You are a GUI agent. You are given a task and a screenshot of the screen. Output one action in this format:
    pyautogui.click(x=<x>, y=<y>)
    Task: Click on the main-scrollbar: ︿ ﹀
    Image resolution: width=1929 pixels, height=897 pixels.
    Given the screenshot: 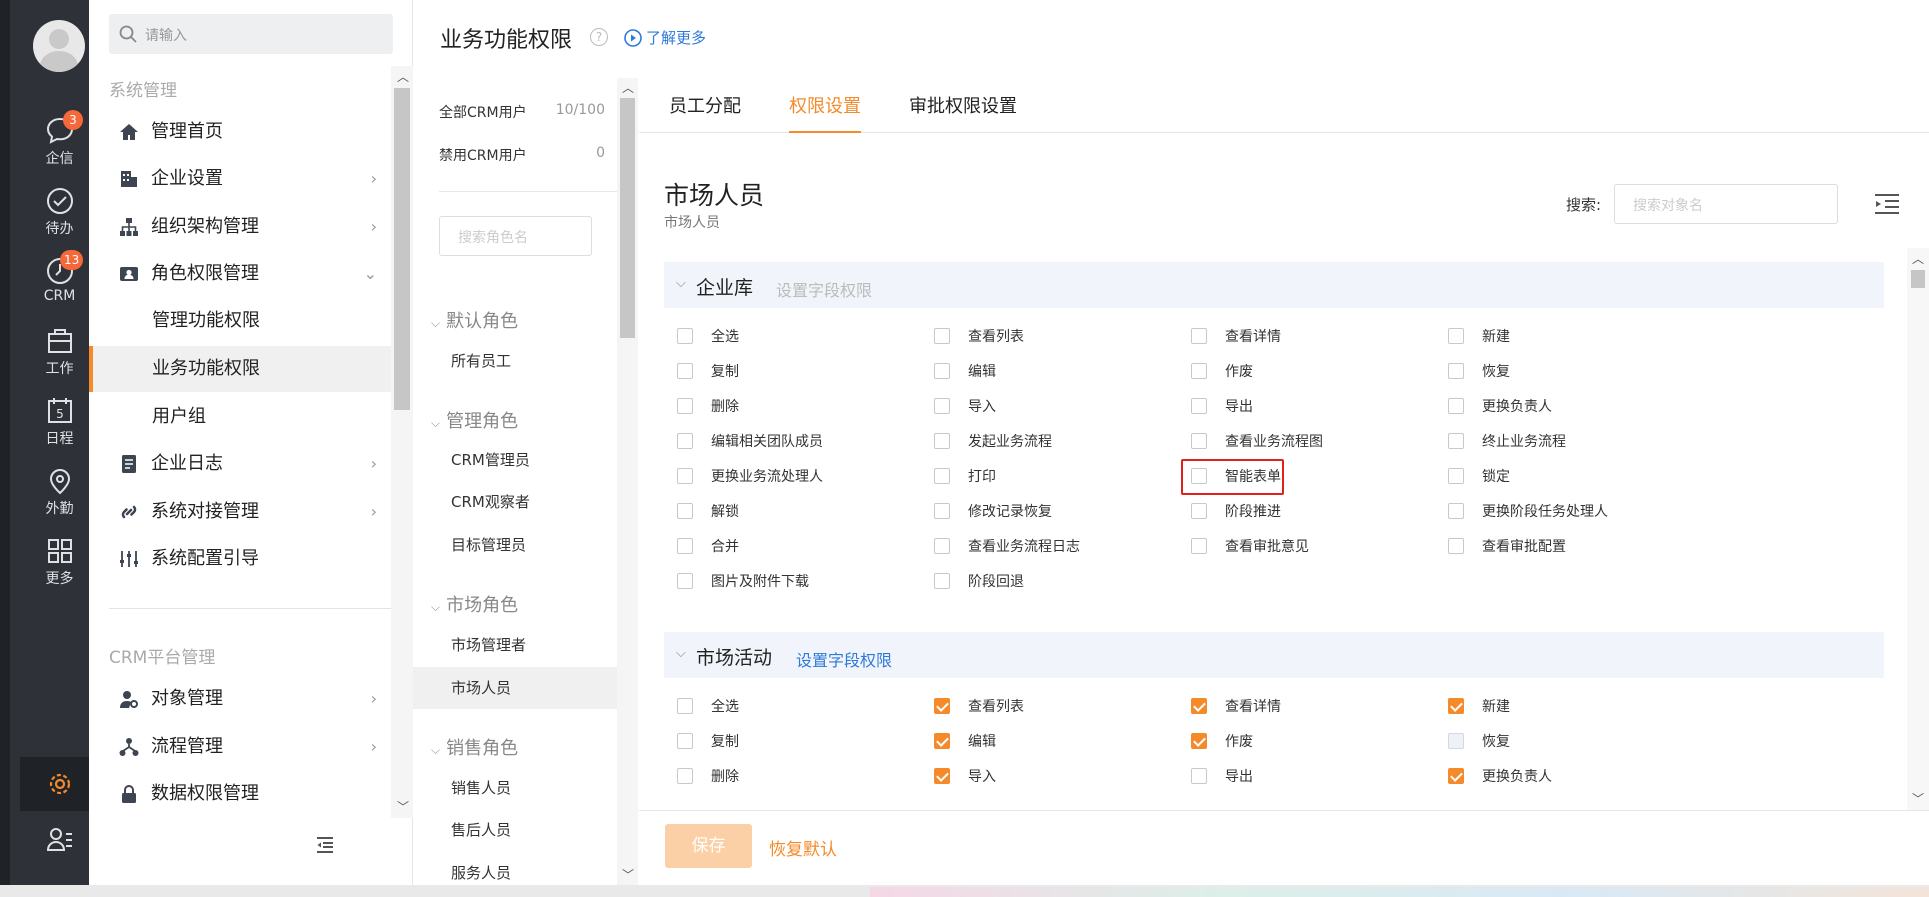 What is the action you would take?
    pyautogui.click(x=1918, y=529)
    